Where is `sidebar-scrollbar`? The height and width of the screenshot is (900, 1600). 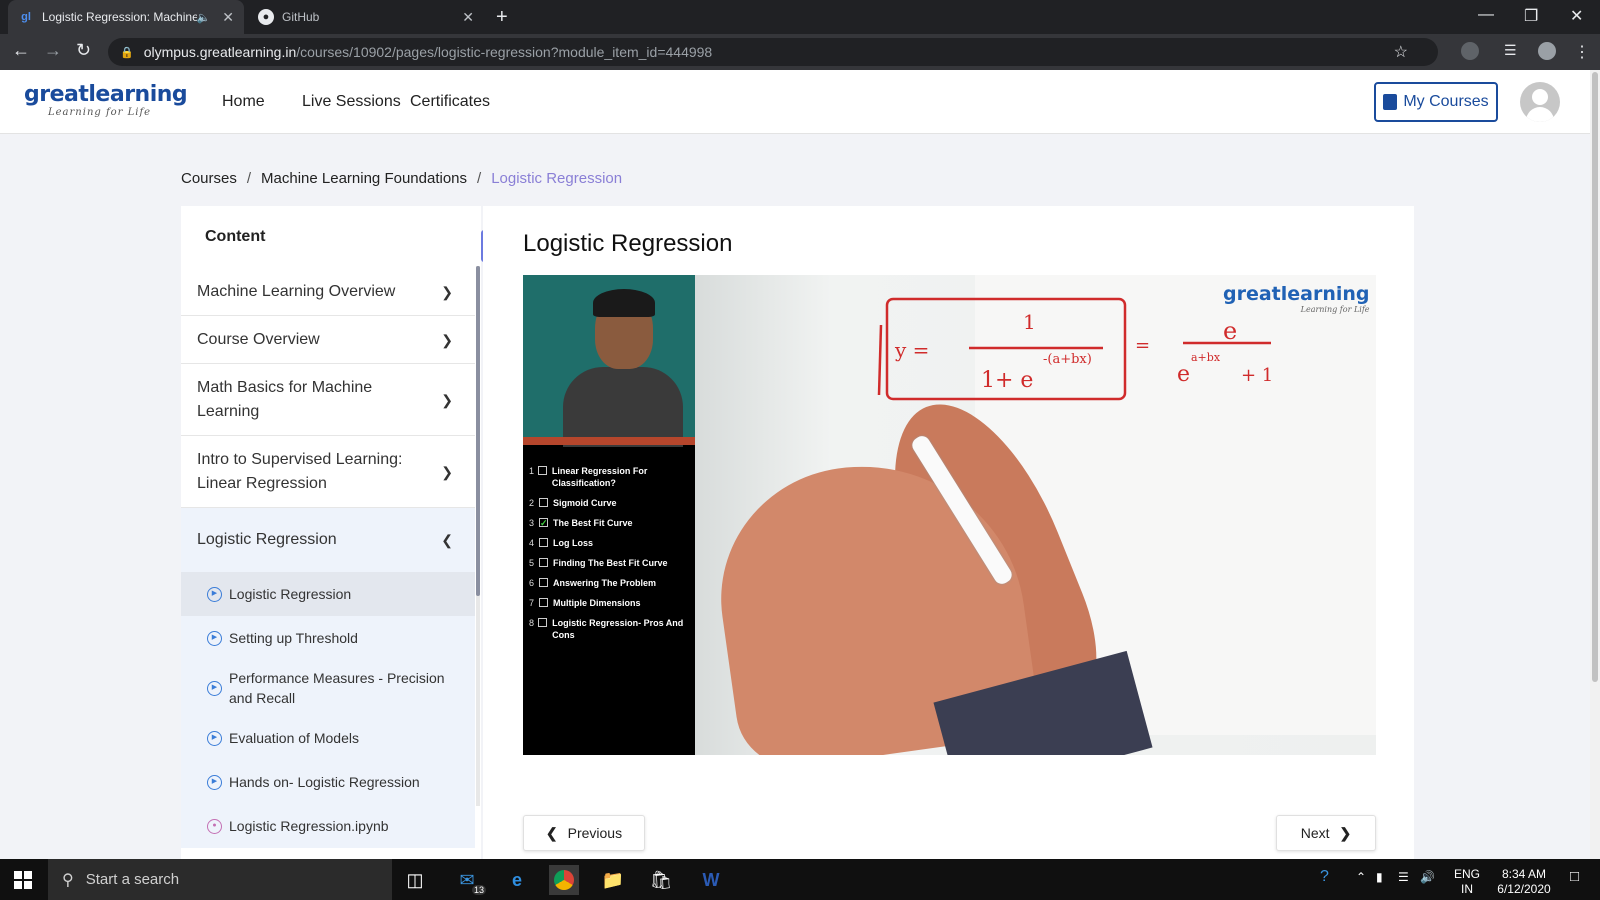
sidebar-scrollbar is located at coordinates (478, 536).